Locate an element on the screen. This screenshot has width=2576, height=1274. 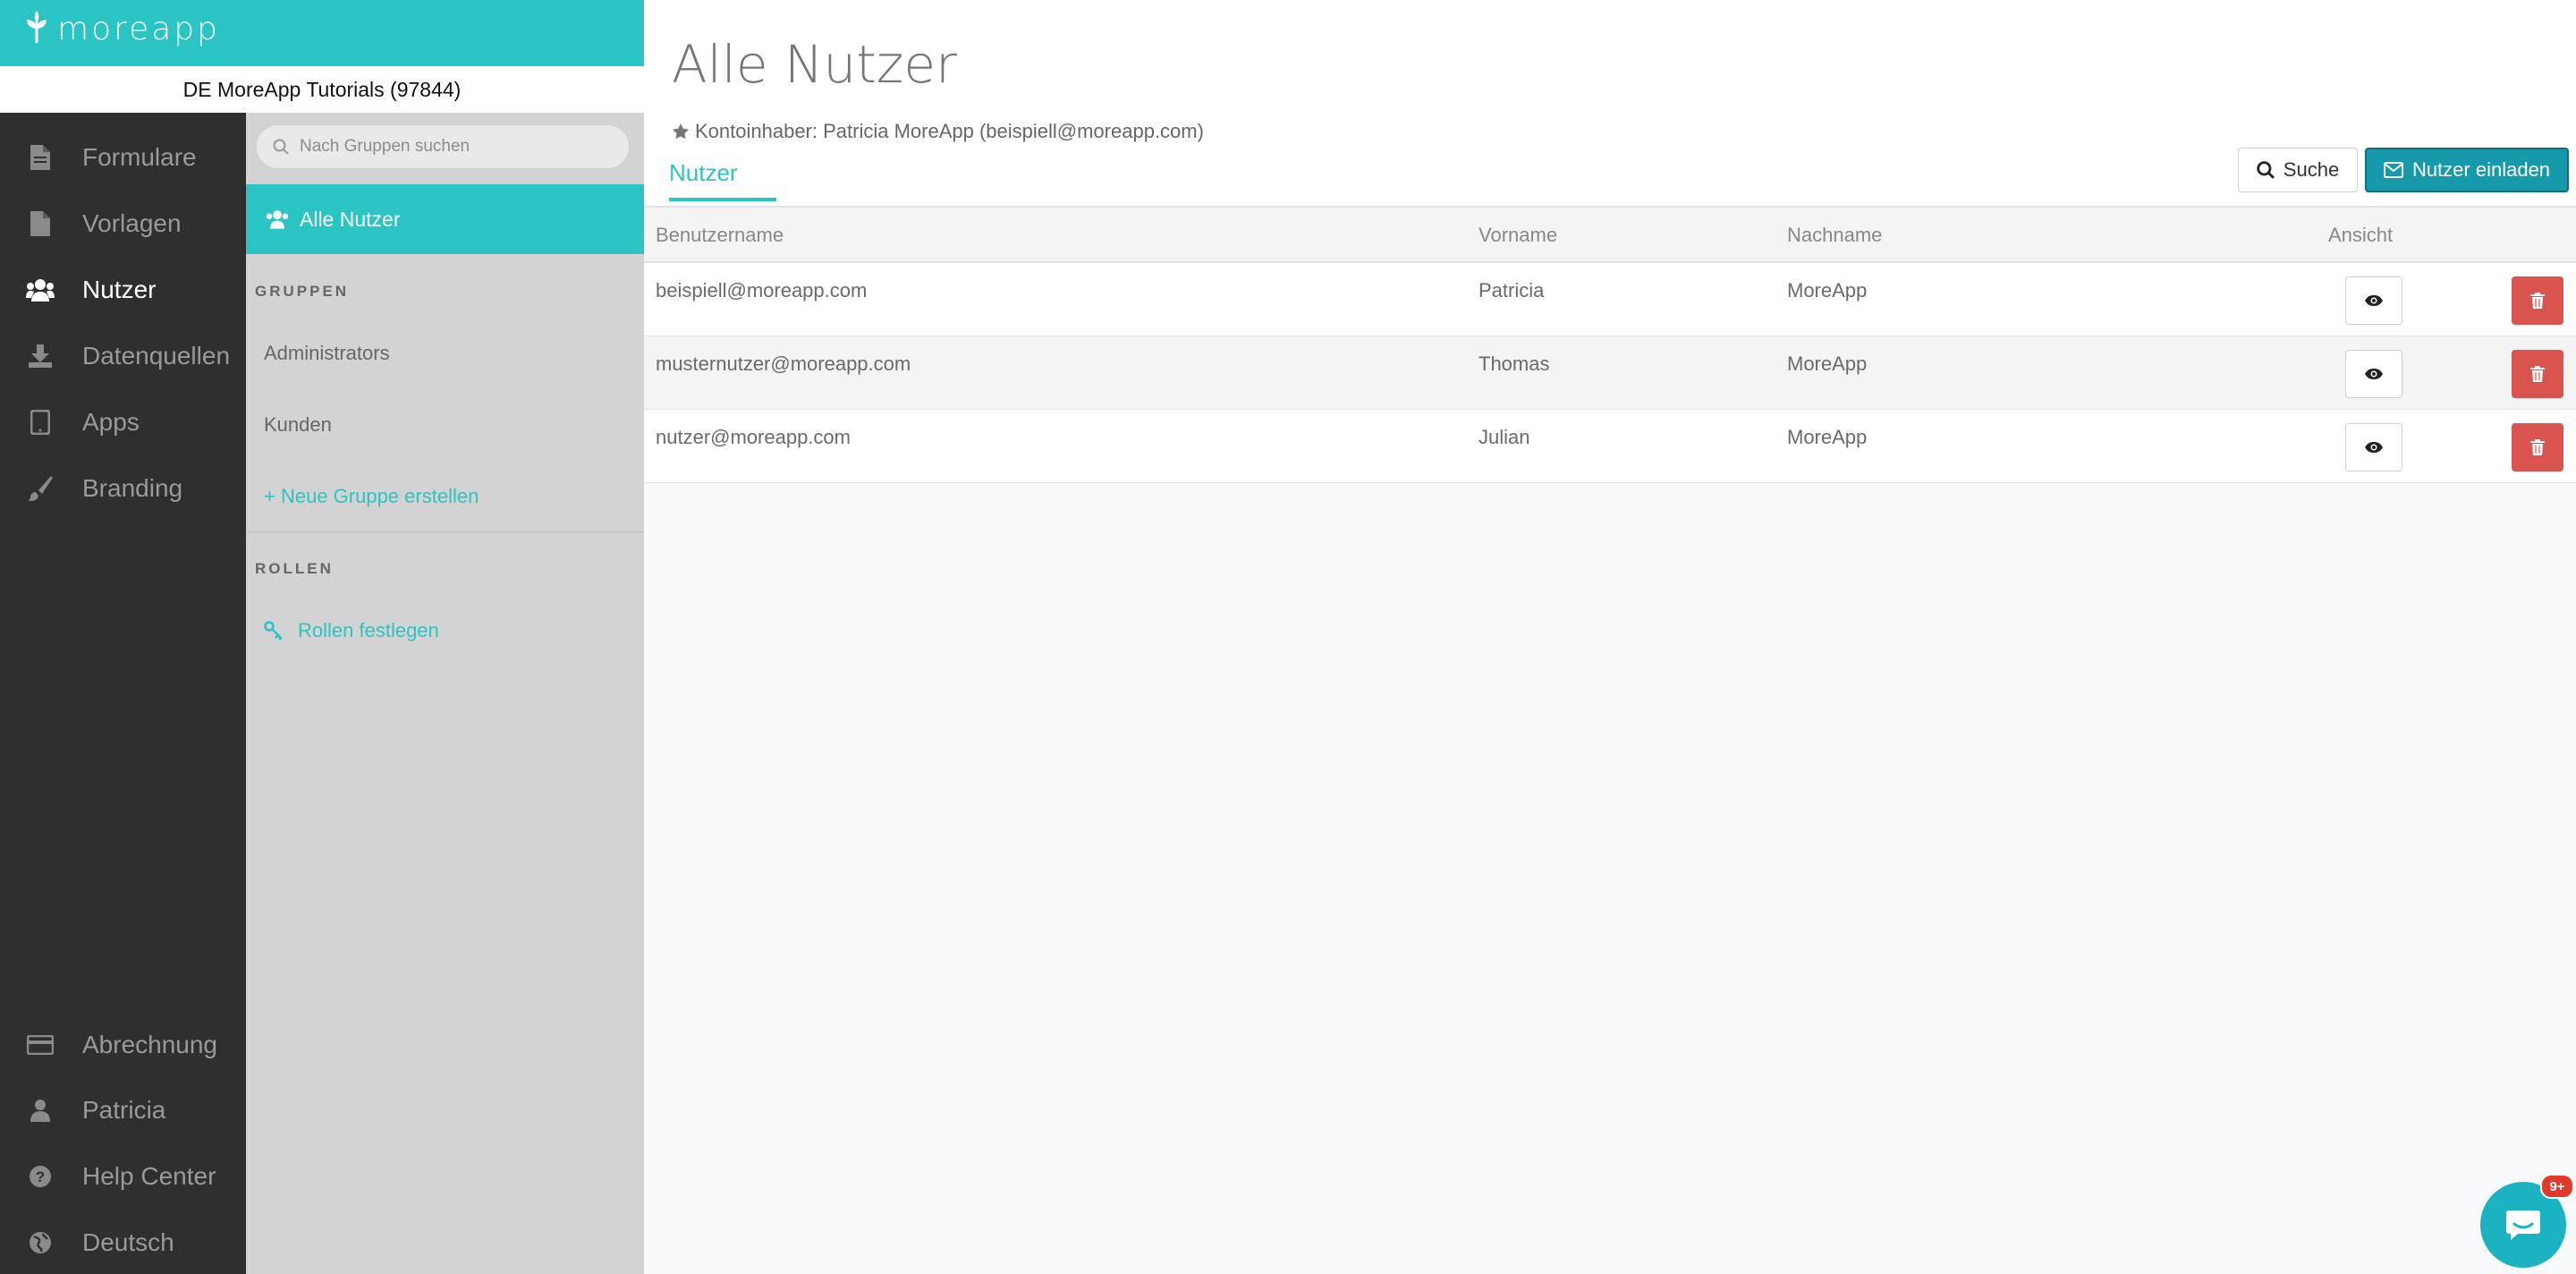
nav-label: Apps is located at coordinates (111, 422).